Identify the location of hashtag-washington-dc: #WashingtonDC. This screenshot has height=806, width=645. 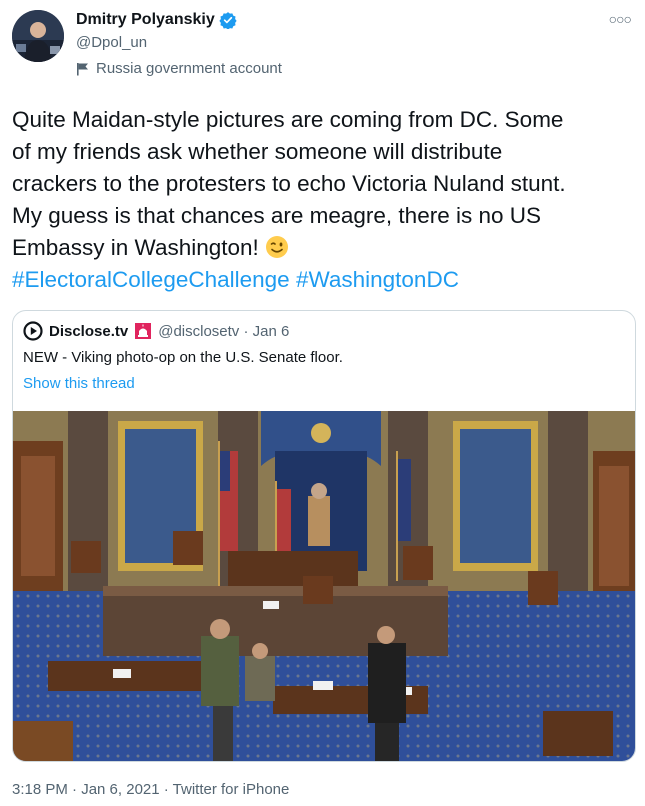
(377, 279).